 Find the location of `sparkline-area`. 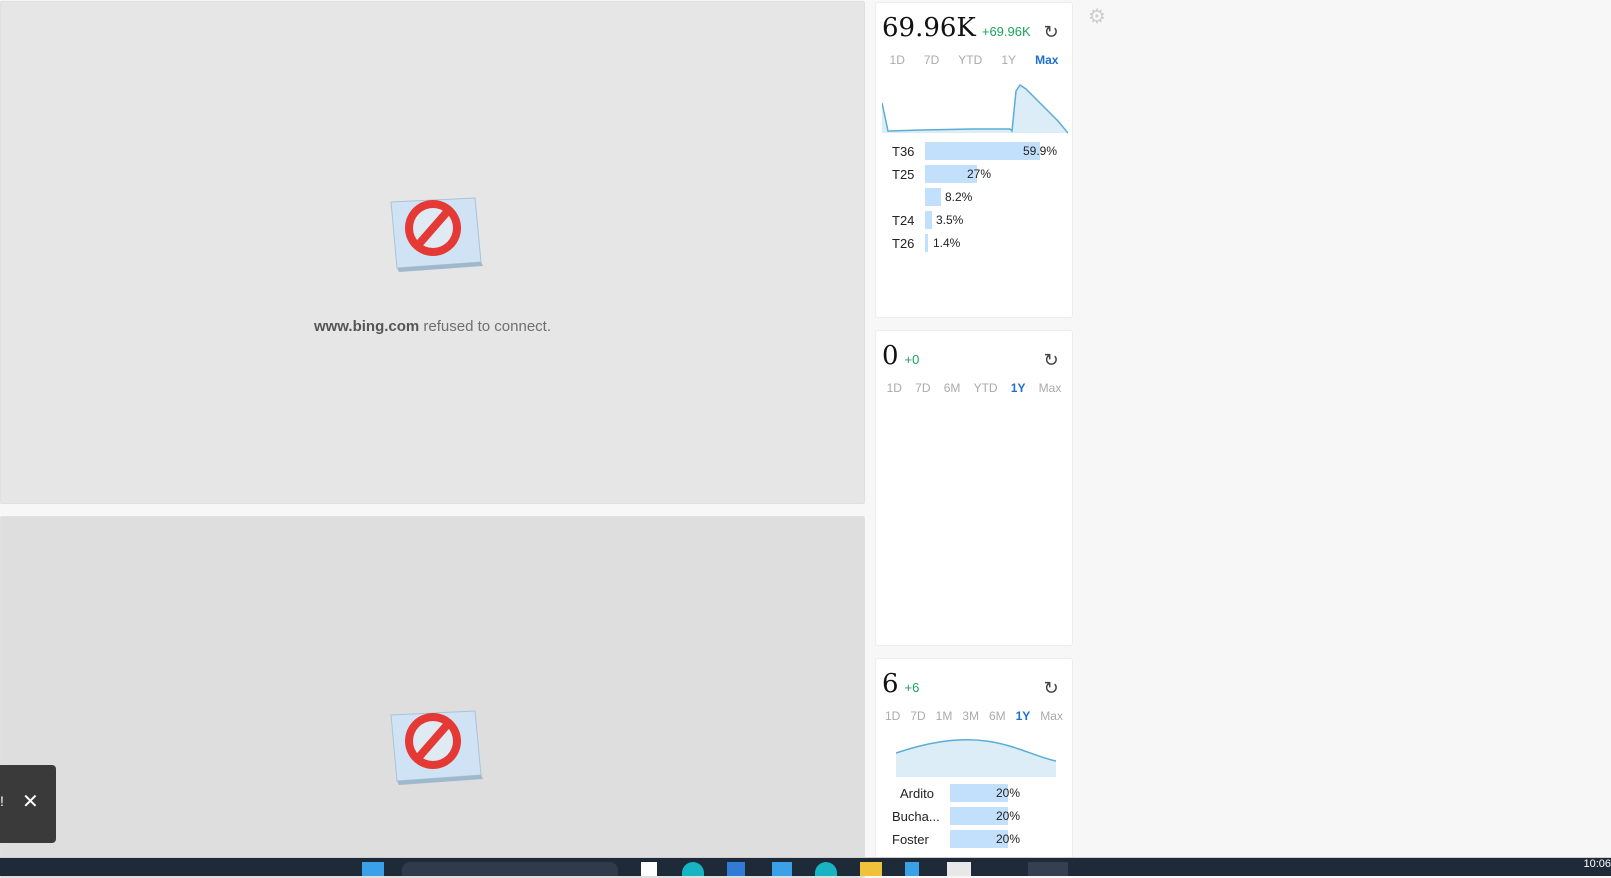

sparkline-area is located at coordinates (975, 109).